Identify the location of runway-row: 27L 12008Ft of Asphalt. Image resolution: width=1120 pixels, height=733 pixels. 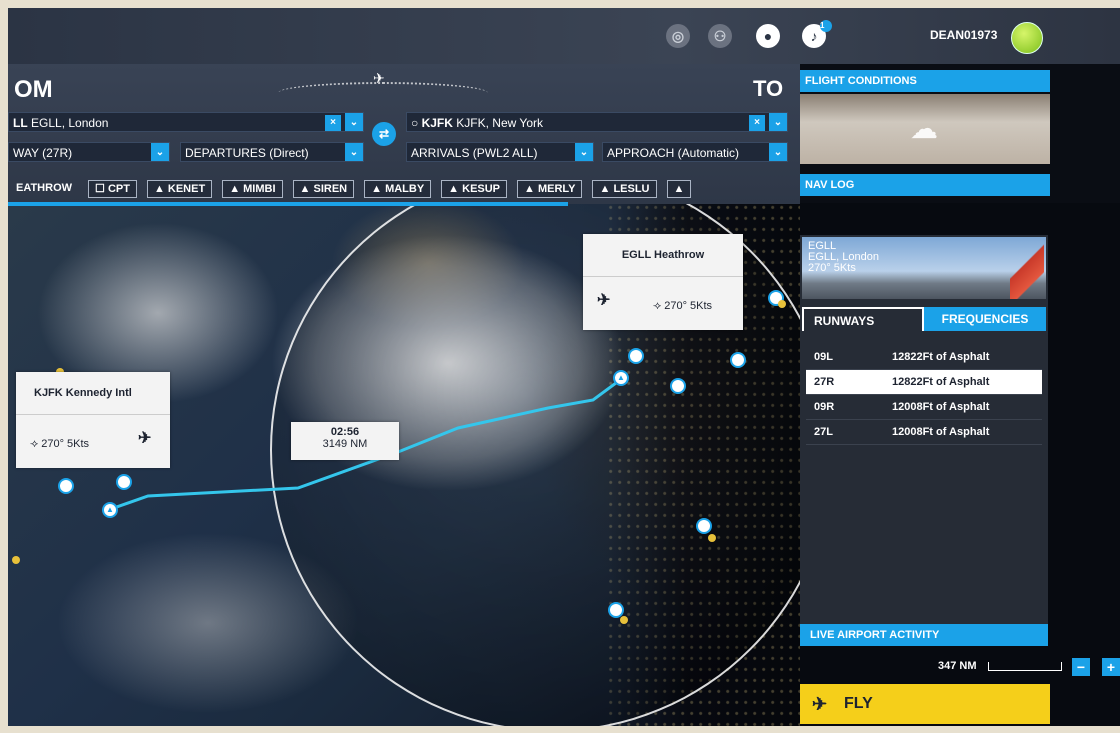
(924, 432).